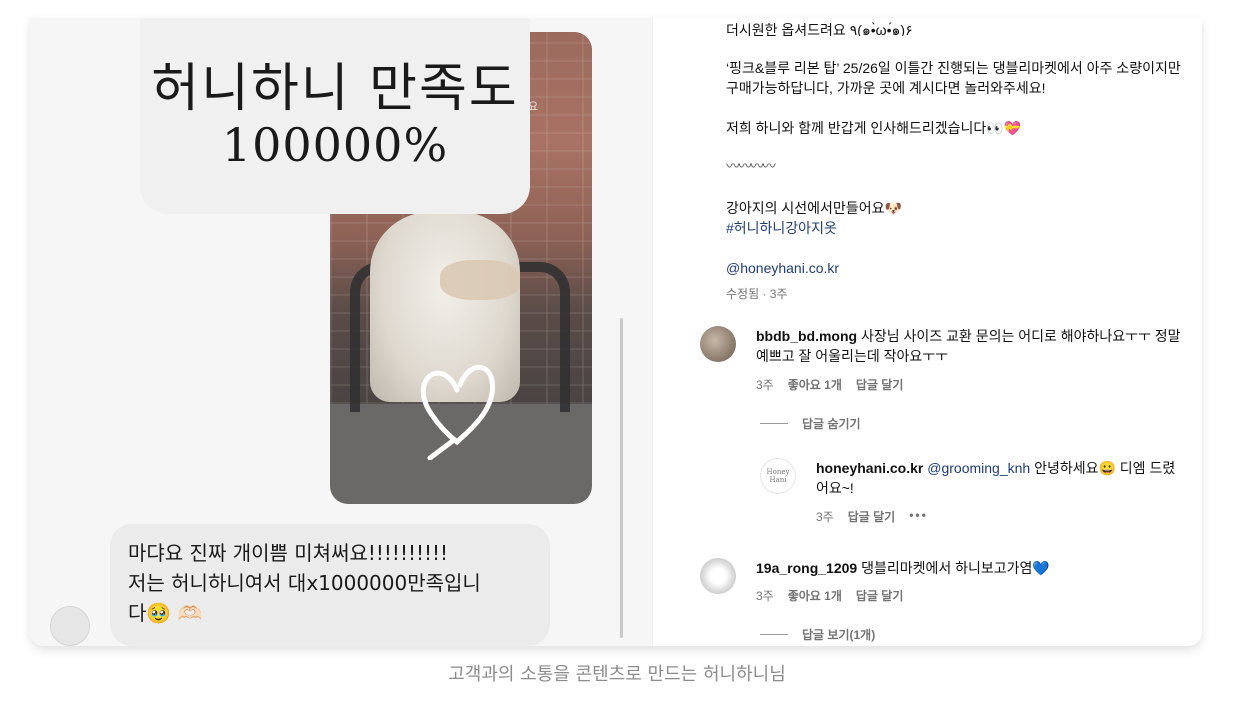 This screenshot has width=1234, height=704. What do you see at coordinates (953, 568) in the screenshot?
I see `comment-body: 댕블리마켓에서 하니보고가염💙` at bounding box center [953, 568].